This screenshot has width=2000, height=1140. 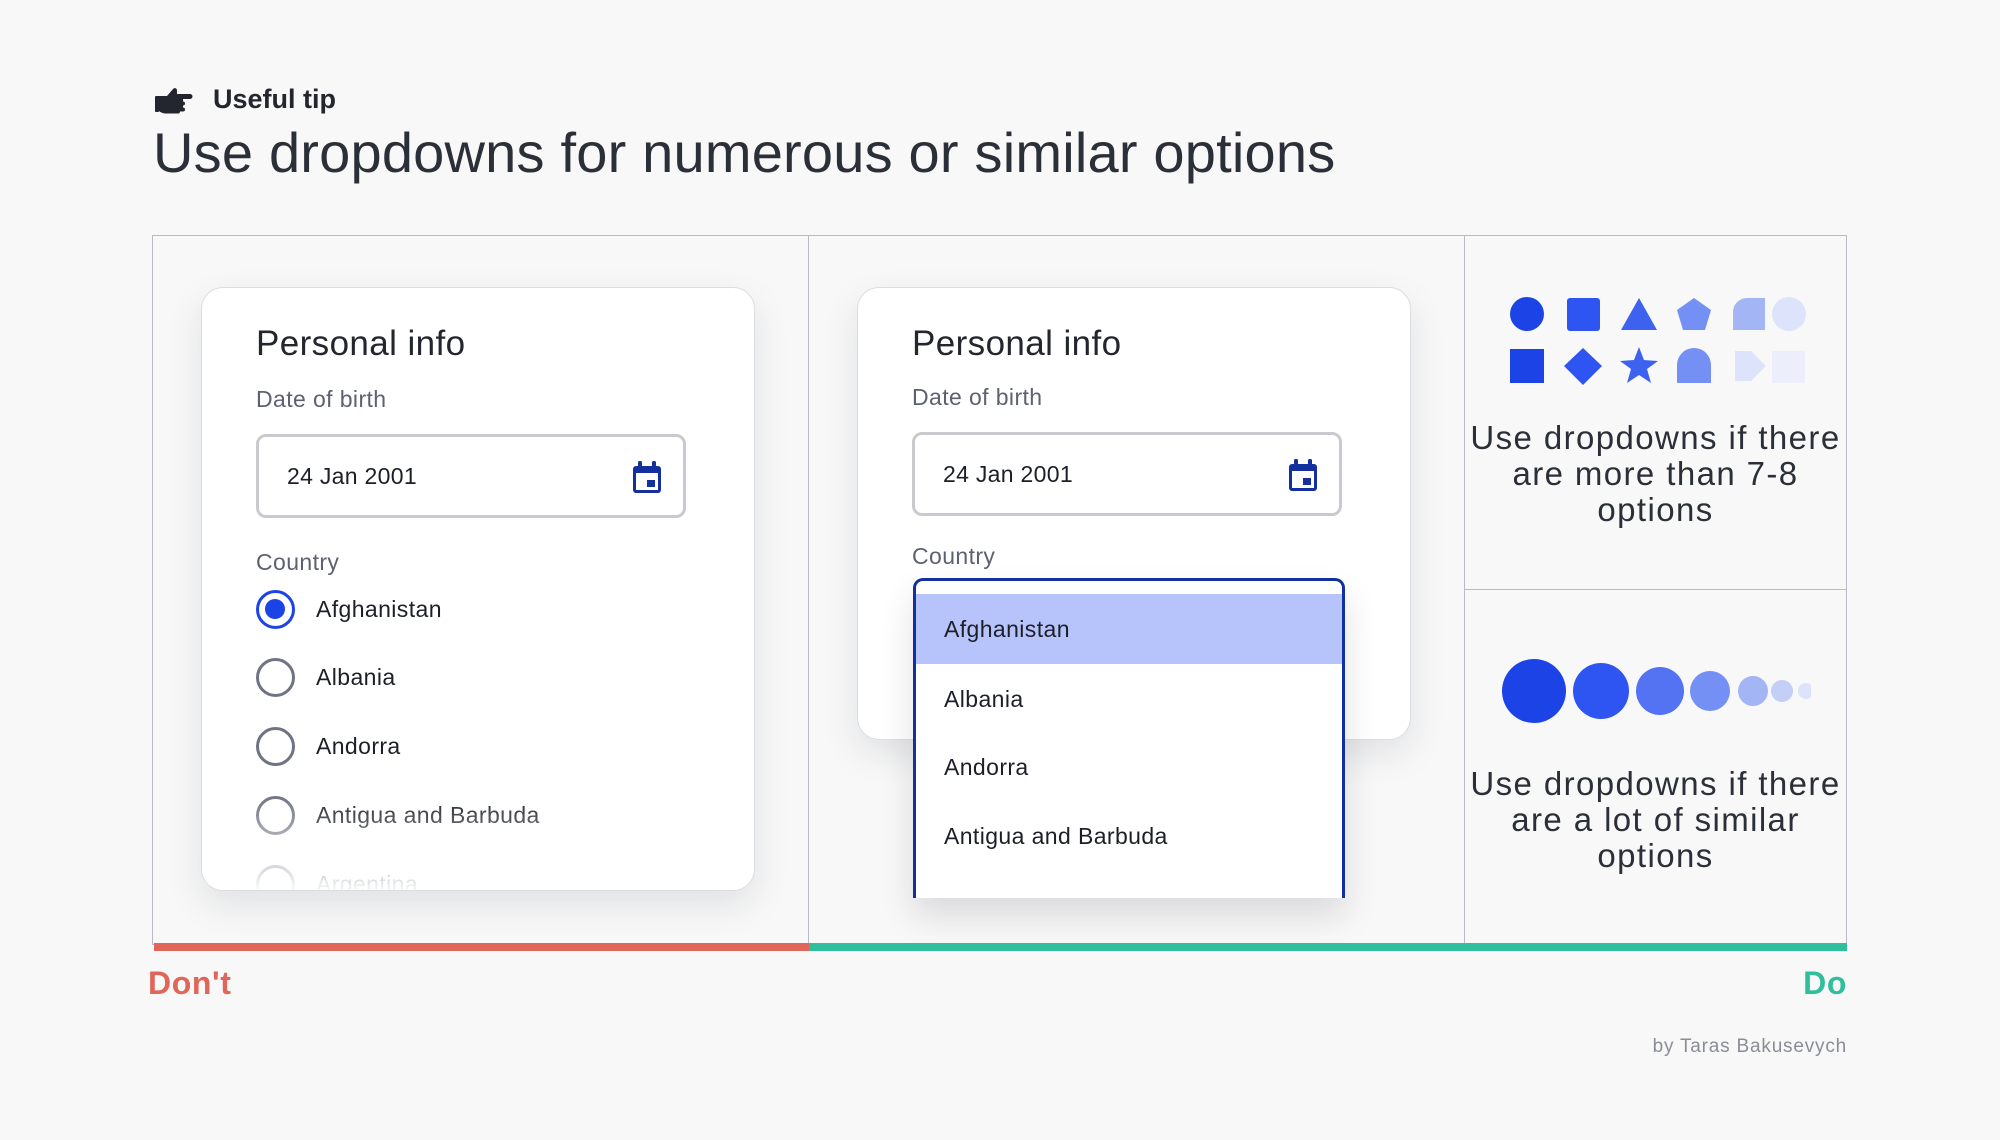 I want to click on author-credit: by Taras Bakusevych, so click(x=1749, y=1046).